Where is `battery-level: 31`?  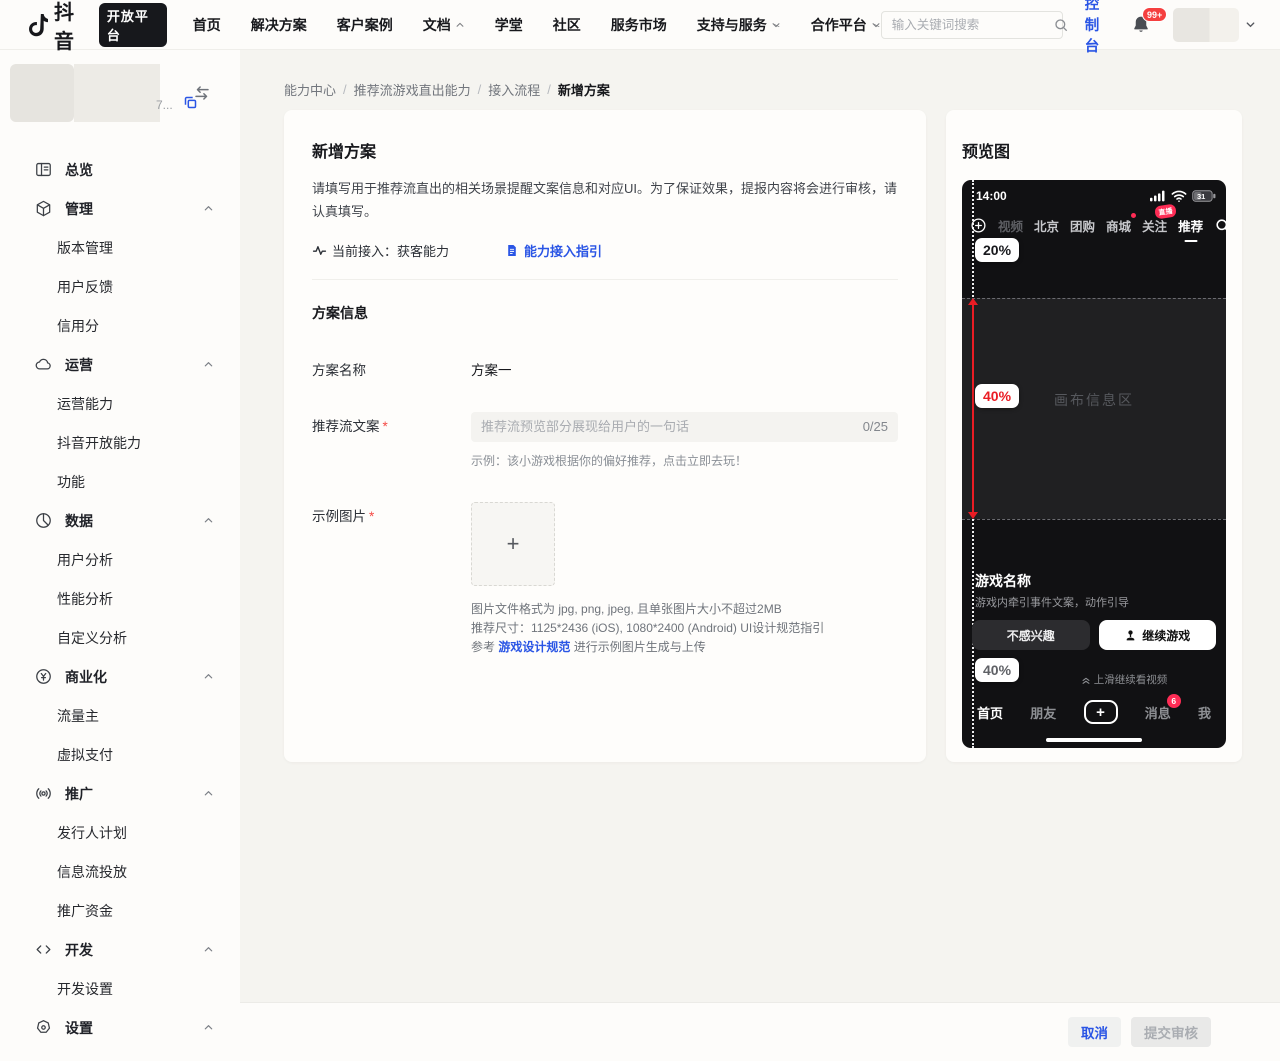
battery-level: 31 is located at coordinates (1201, 196).